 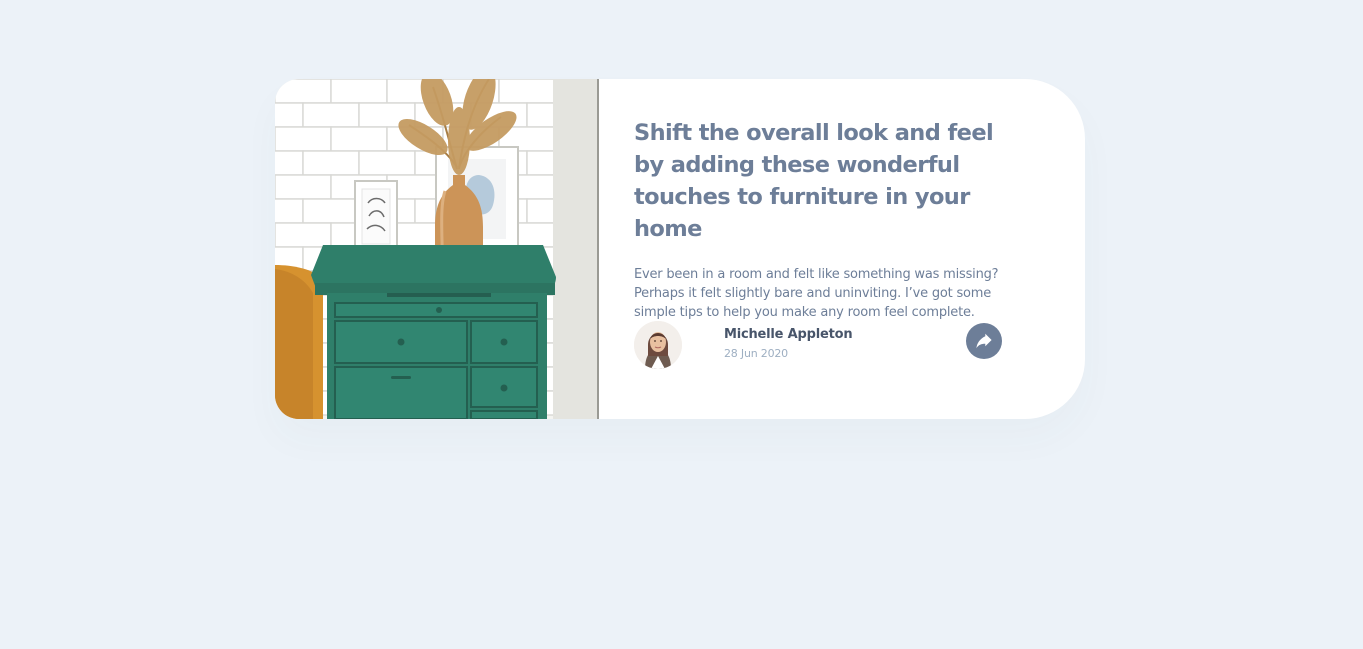 I want to click on author-name: Michelle Appleton, so click(x=788, y=334).